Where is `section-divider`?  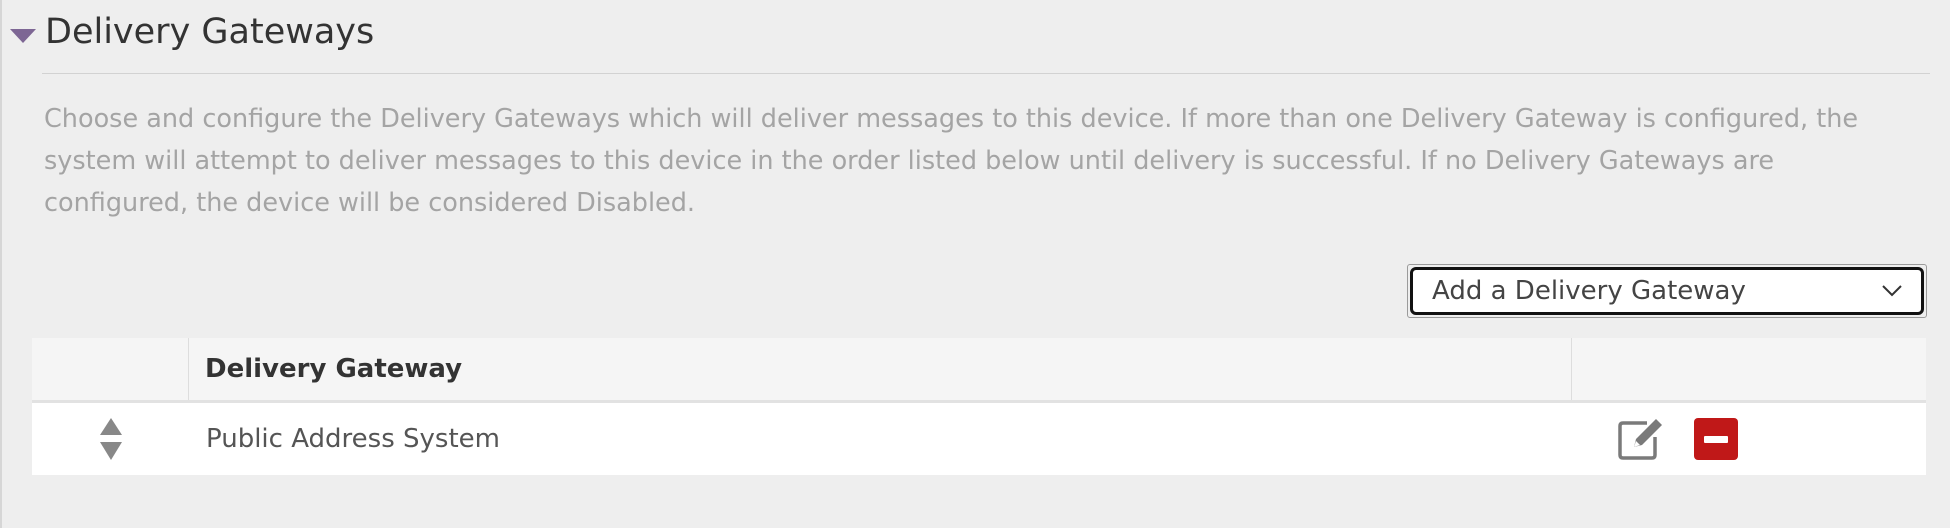 section-divider is located at coordinates (986, 73).